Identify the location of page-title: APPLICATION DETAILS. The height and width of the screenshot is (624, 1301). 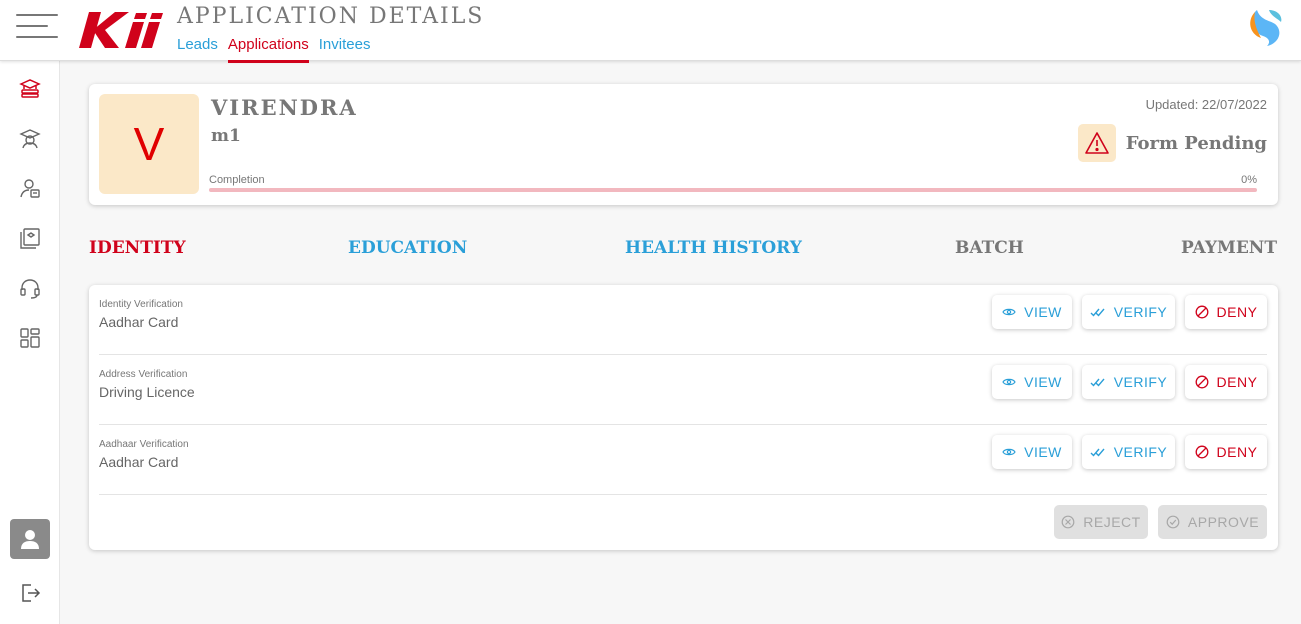
(331, 16).